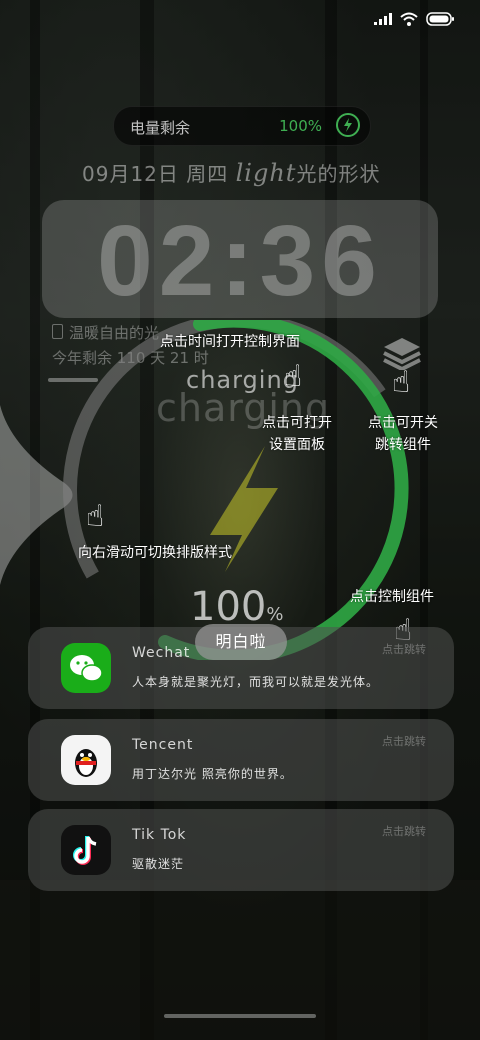  I want to click on hint-control-widget: 点击控制组件, so click(392, 597).